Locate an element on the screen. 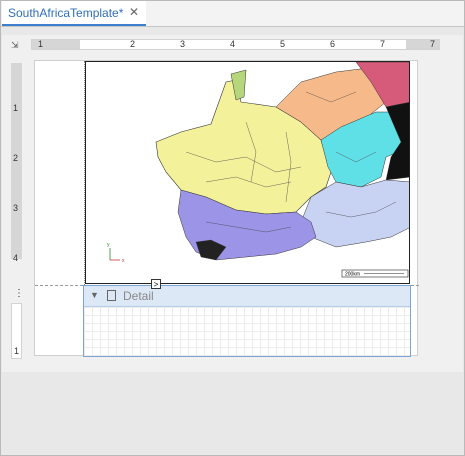 This screenshot has width=465, height=456. svg-text: x is located at coordinates (123, 261).